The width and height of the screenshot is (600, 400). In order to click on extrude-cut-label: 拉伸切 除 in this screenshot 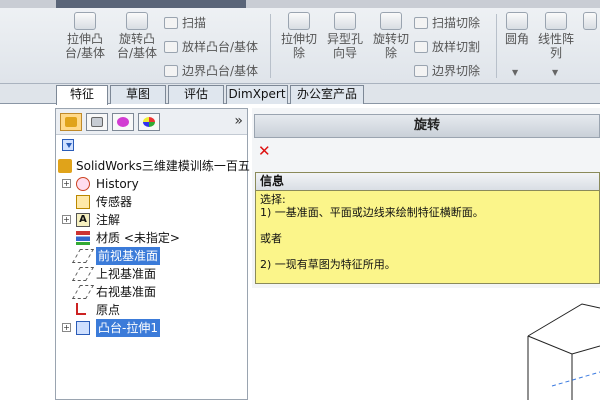, I will do `click(298, 46)`.